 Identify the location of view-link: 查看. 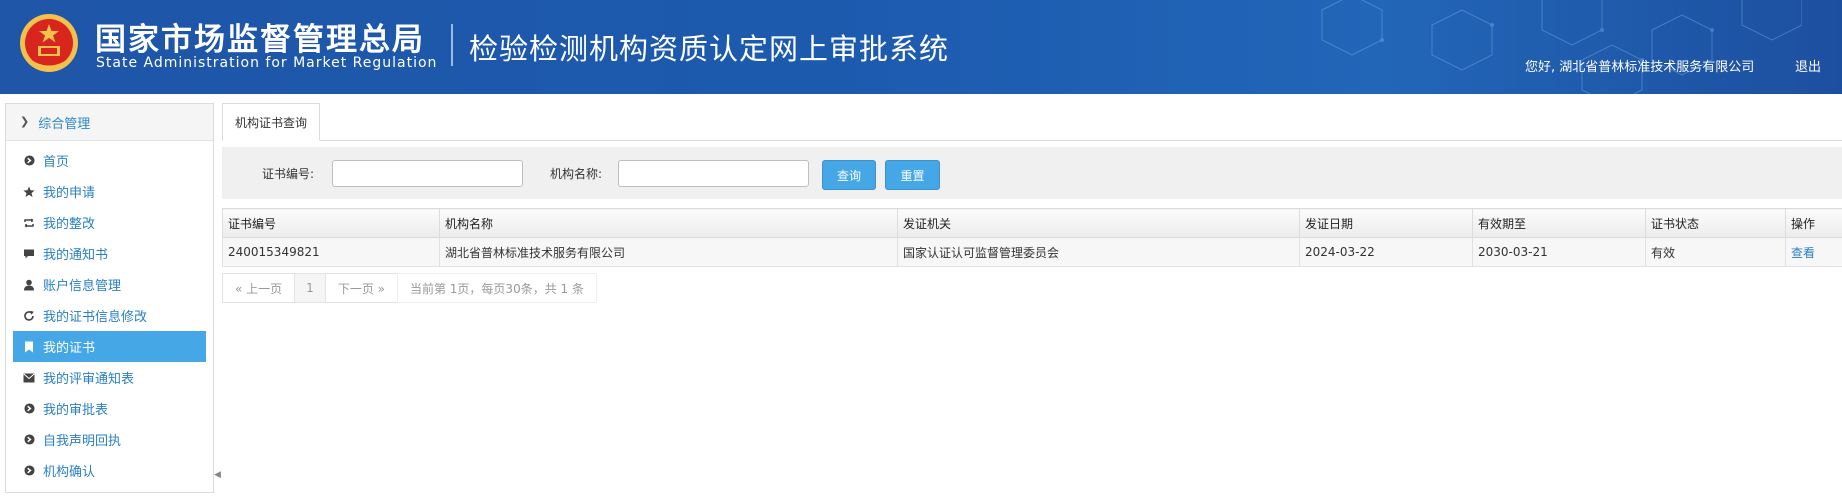
(1803, 253).